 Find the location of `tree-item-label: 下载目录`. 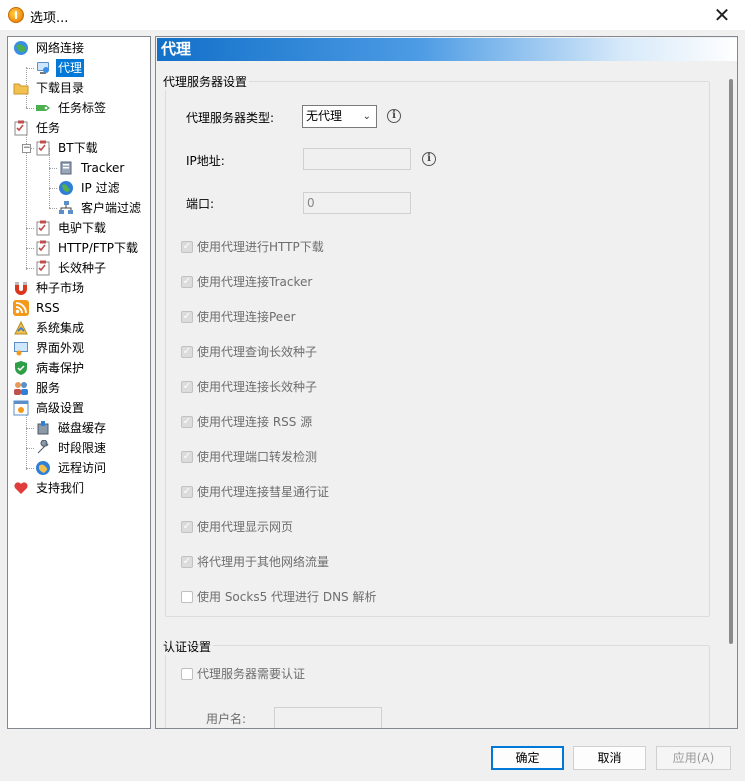

tree-item-label: 下载目录 is located at coordinates (60, 88).